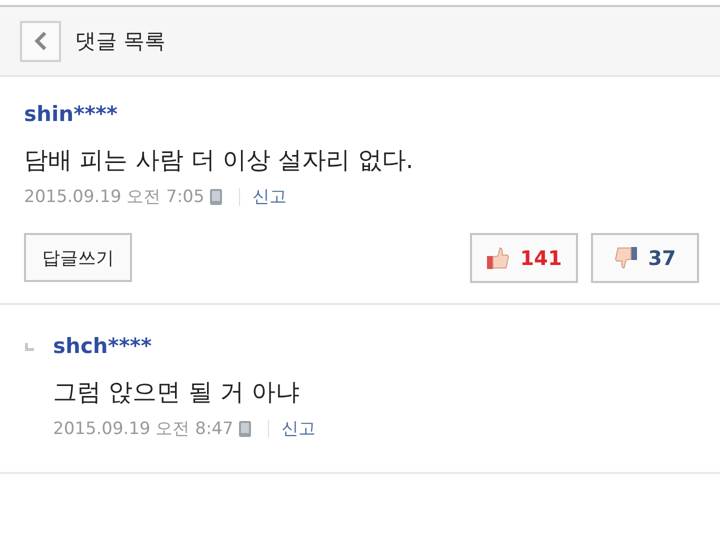 The width and height of the screenshot is (720, 547). Describe the element at coordinates (114, 197) in the screenshot. I see `comment-date: 2015.09.19 오전 7:05` at that location.